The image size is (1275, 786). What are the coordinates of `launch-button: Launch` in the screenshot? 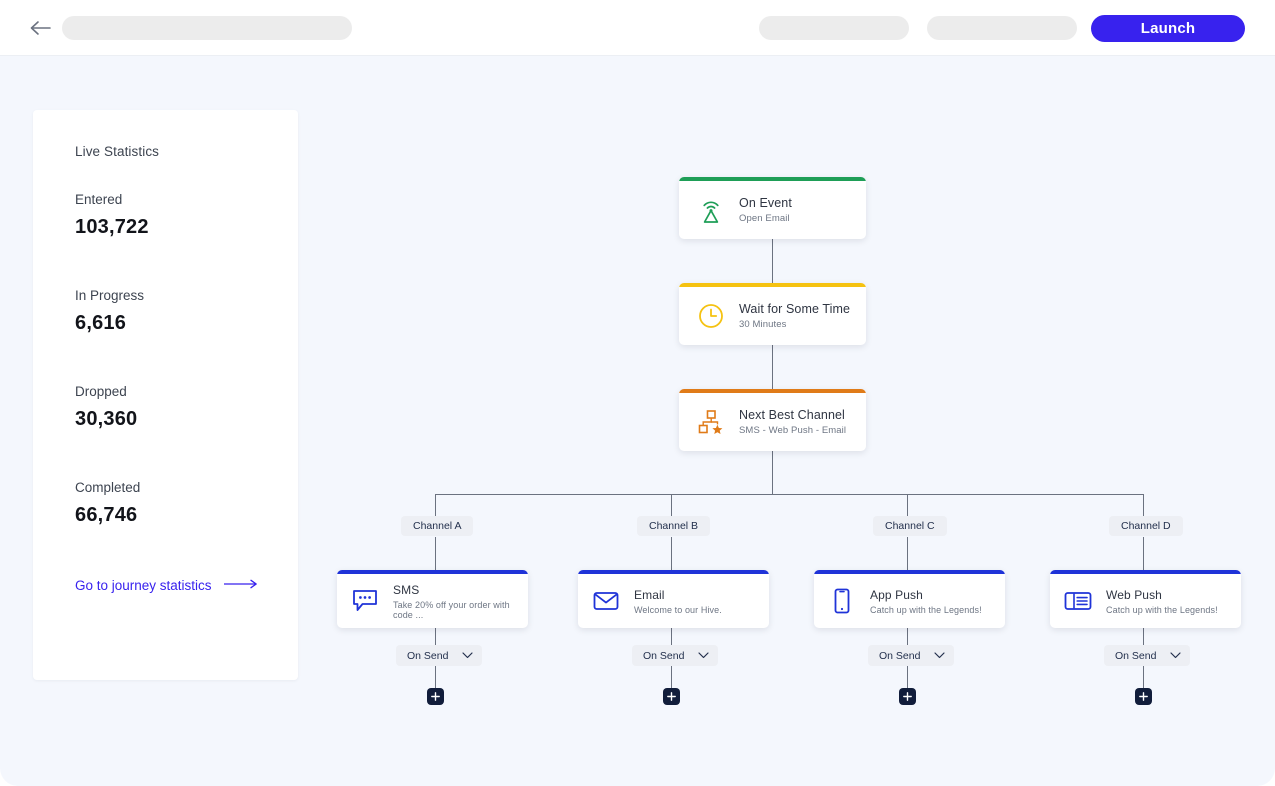 It's located at (1168, 28).